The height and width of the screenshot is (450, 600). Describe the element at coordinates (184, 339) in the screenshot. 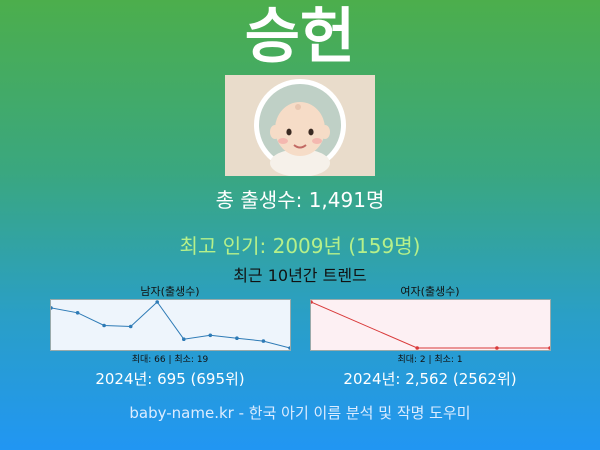

I see `male-chart-point-2020` at that location.